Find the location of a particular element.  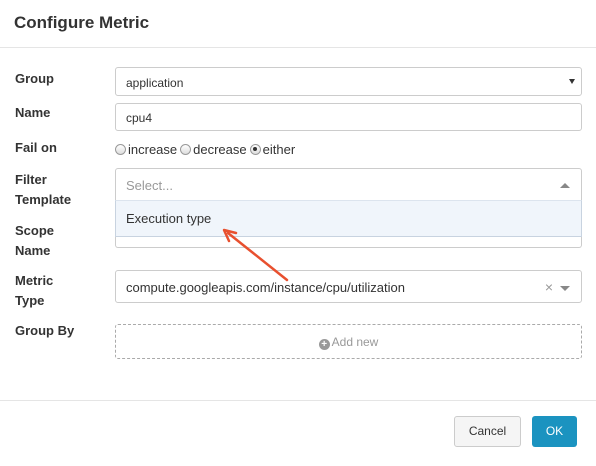

ok-button: OK is located at coordinates (554, 431).